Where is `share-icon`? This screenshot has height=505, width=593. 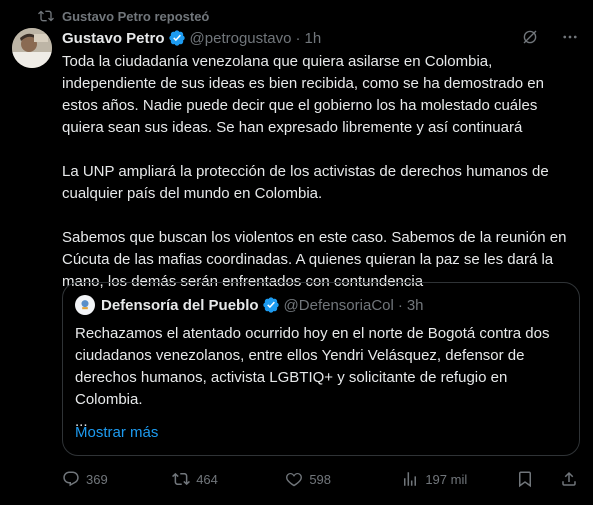
share-icon is located at coordinates (569, 478).